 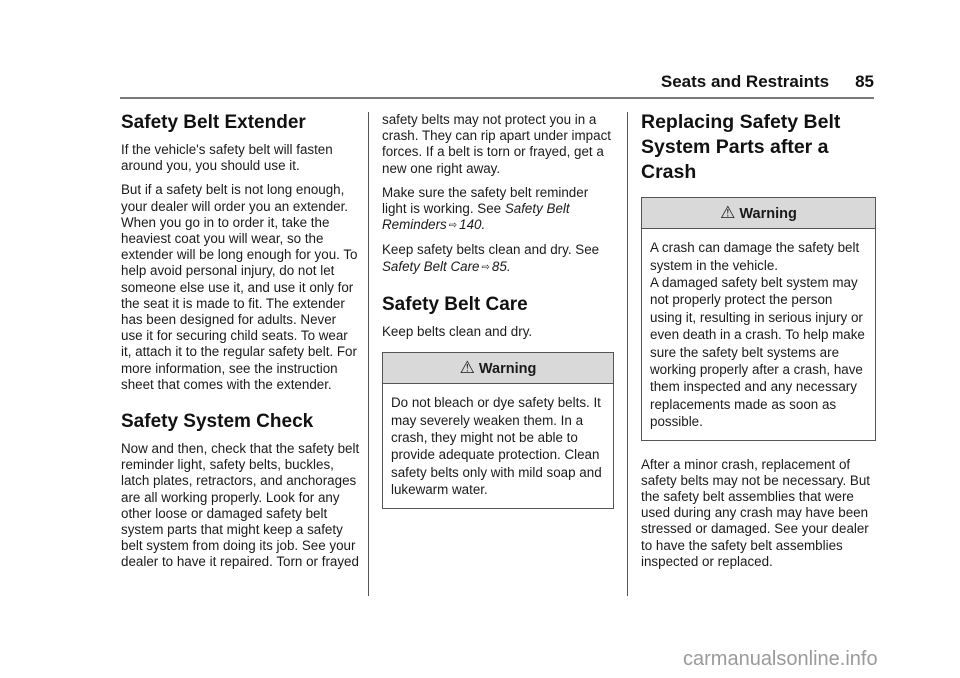 I want to click on paragraph: Keep belts clean and dry., so click(x=457, y=331).